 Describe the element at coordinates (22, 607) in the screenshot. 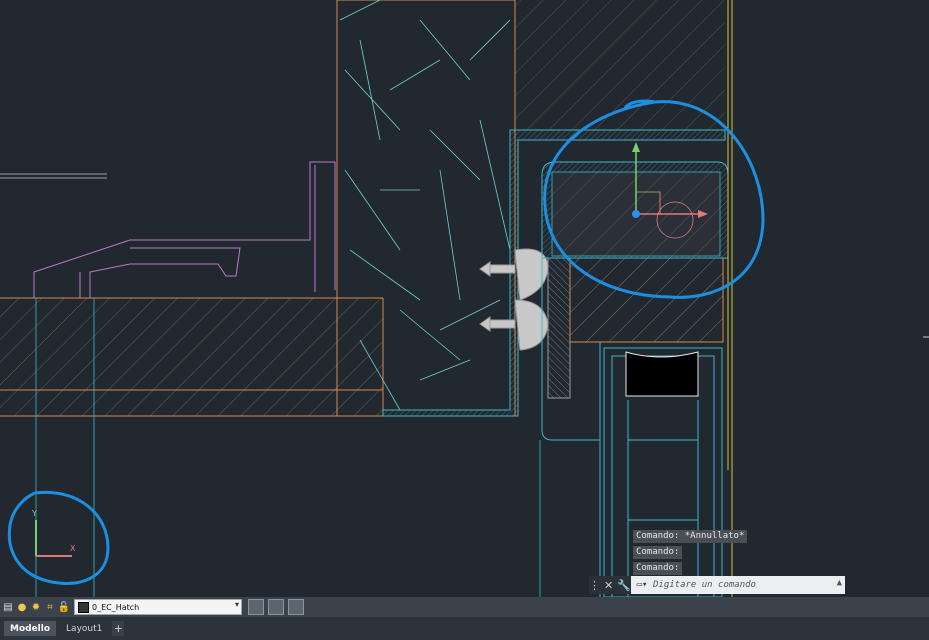

I see `light-bulb-icon: ●` at that location.